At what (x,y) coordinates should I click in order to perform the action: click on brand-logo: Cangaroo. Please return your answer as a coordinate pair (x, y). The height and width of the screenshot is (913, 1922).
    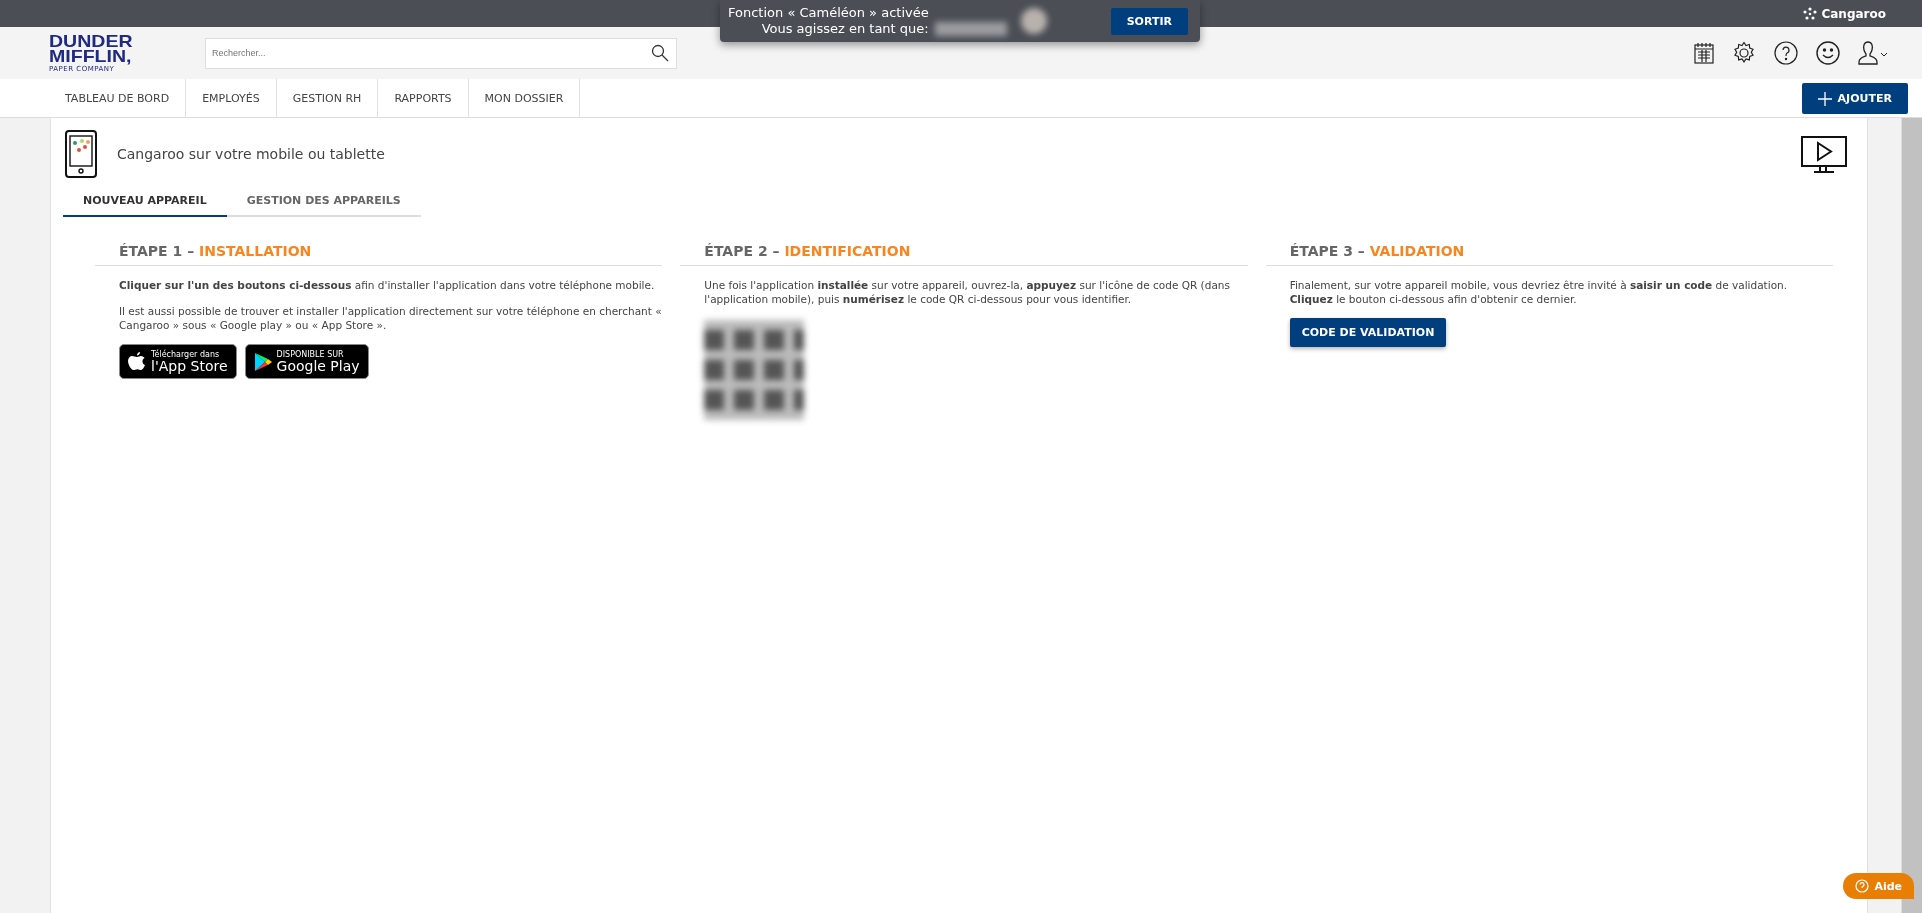
    Looking at the image, I should click on (1844, 13).